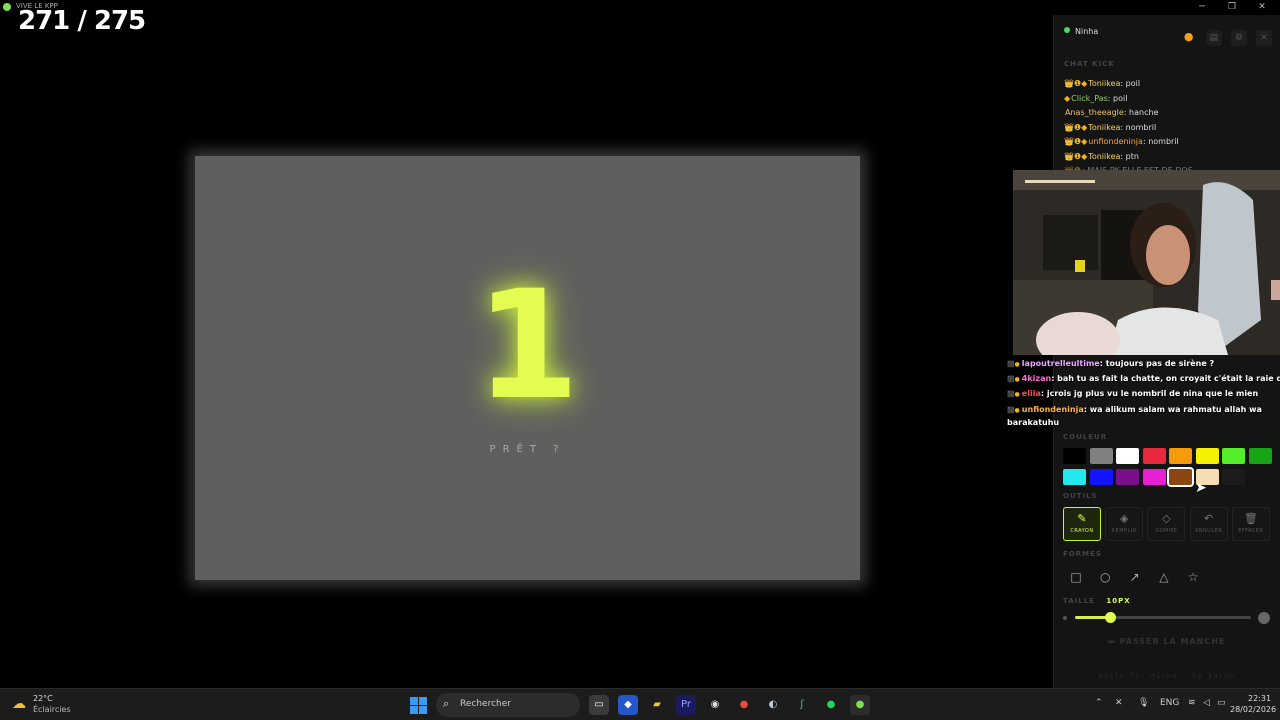 This screenshot has height=720, width=1280. What do you see at coordinates (1146, 262) in the screenshot?
I see `webcam-image` at bounding box center [1146, 262].